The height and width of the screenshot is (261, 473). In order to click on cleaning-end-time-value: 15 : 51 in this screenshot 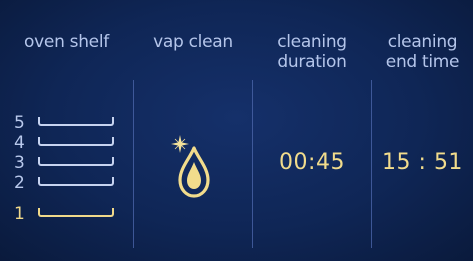, I will do `click(422, 163)`.